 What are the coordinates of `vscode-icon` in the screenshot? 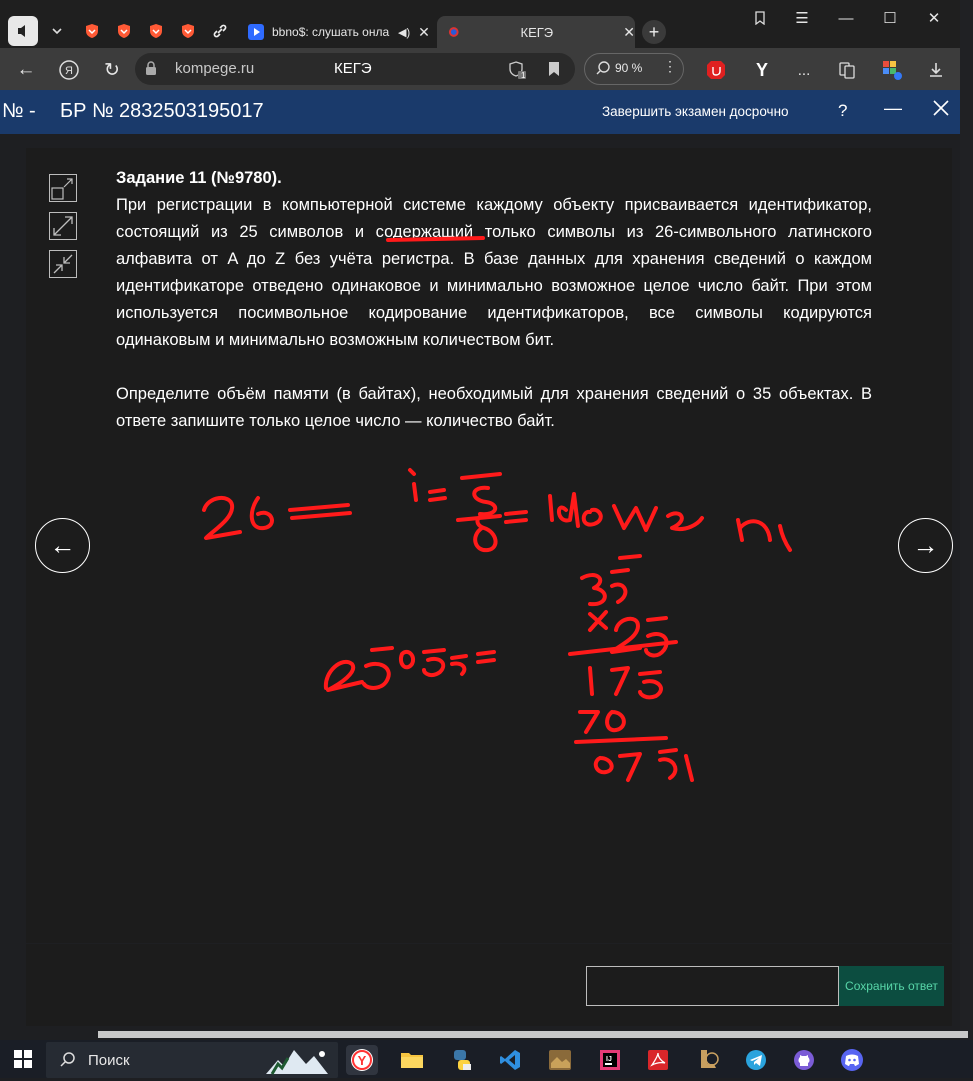 It's located at (510, 1060).